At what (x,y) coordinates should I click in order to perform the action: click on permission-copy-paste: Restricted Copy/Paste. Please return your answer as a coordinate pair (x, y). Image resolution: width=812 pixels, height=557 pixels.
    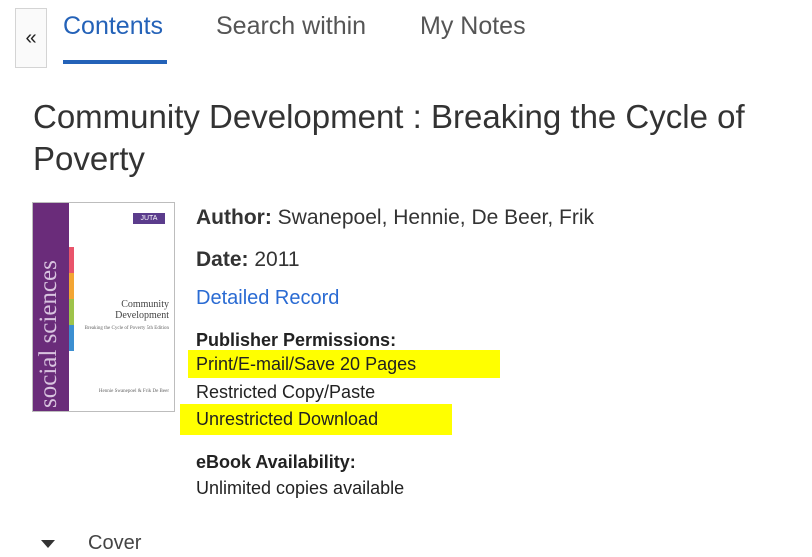
    Looking at the image, I should click on (286, 392).